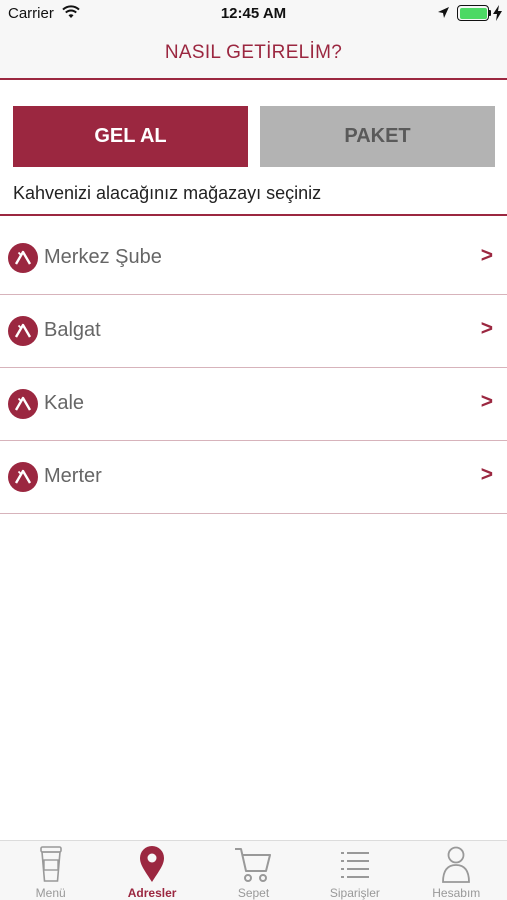  What do you see at coordinates (253, 404) in the screenshot?
I see `store-row-kale: Kale >` at bounding box center [253, 404].